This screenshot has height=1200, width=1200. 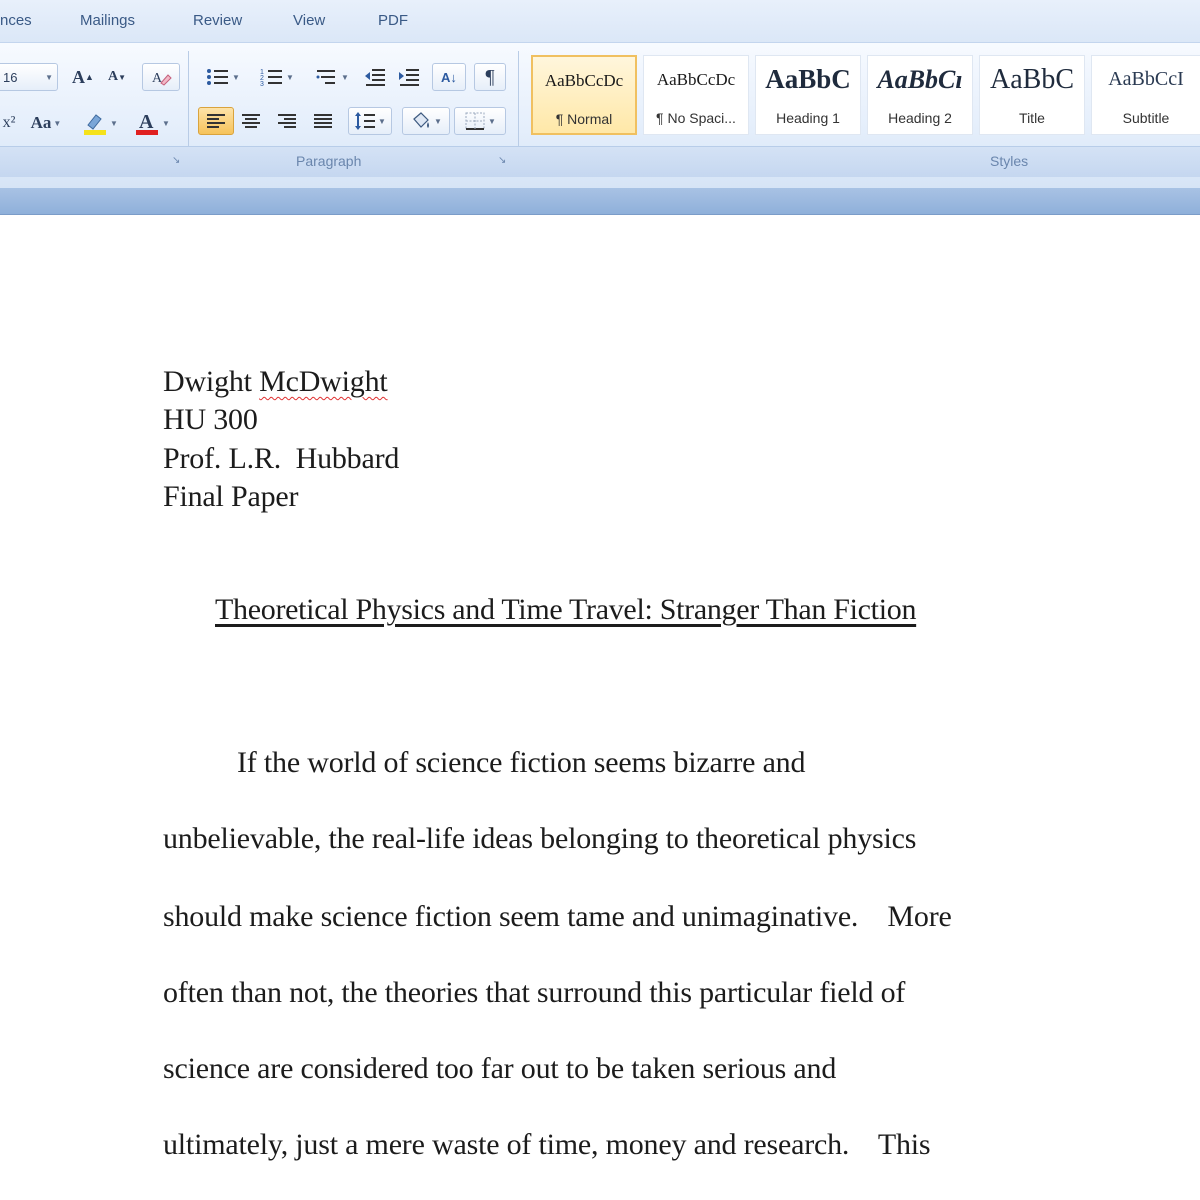 I want to click on justify-button, so click(x=323, y=121).